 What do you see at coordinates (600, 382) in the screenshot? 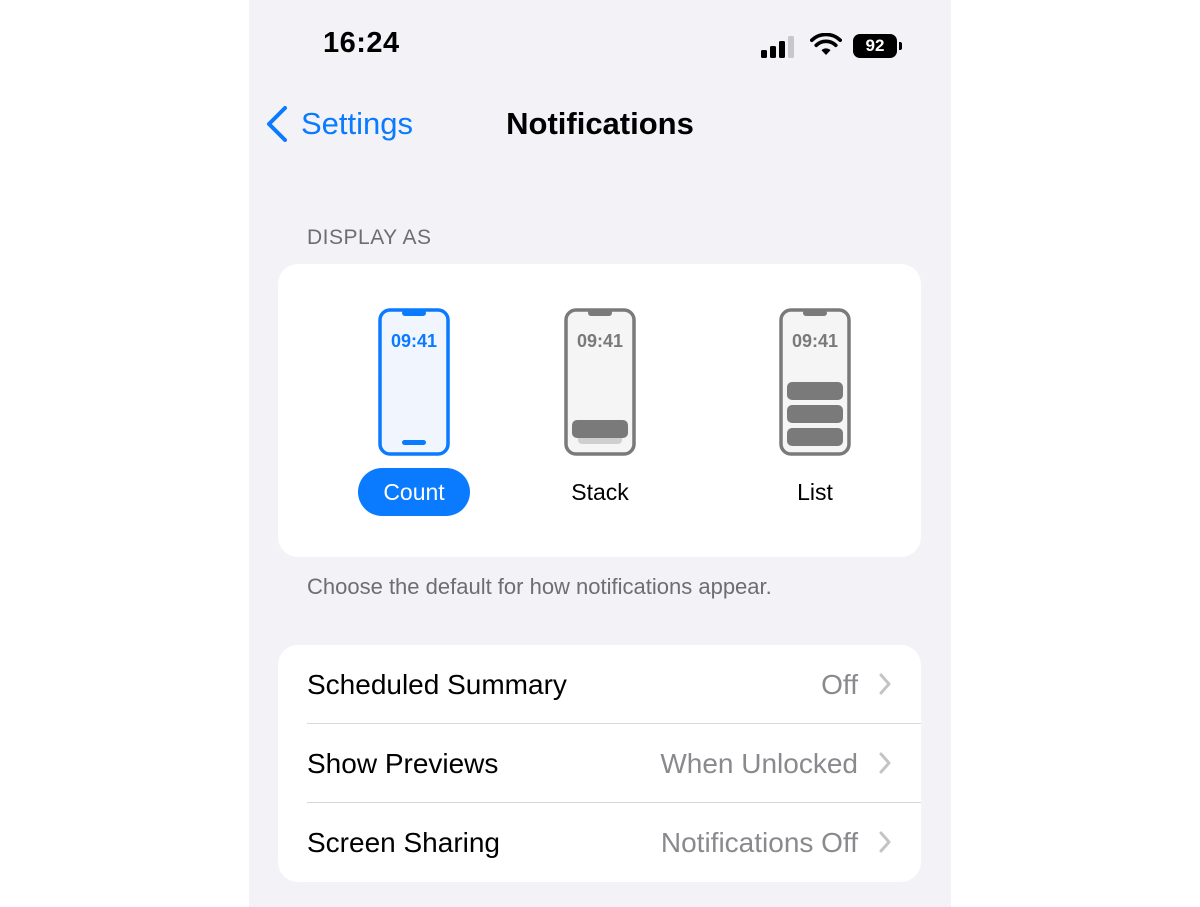
I see `phone-stack-icon: 09:41` at bounding box center [600, 382].